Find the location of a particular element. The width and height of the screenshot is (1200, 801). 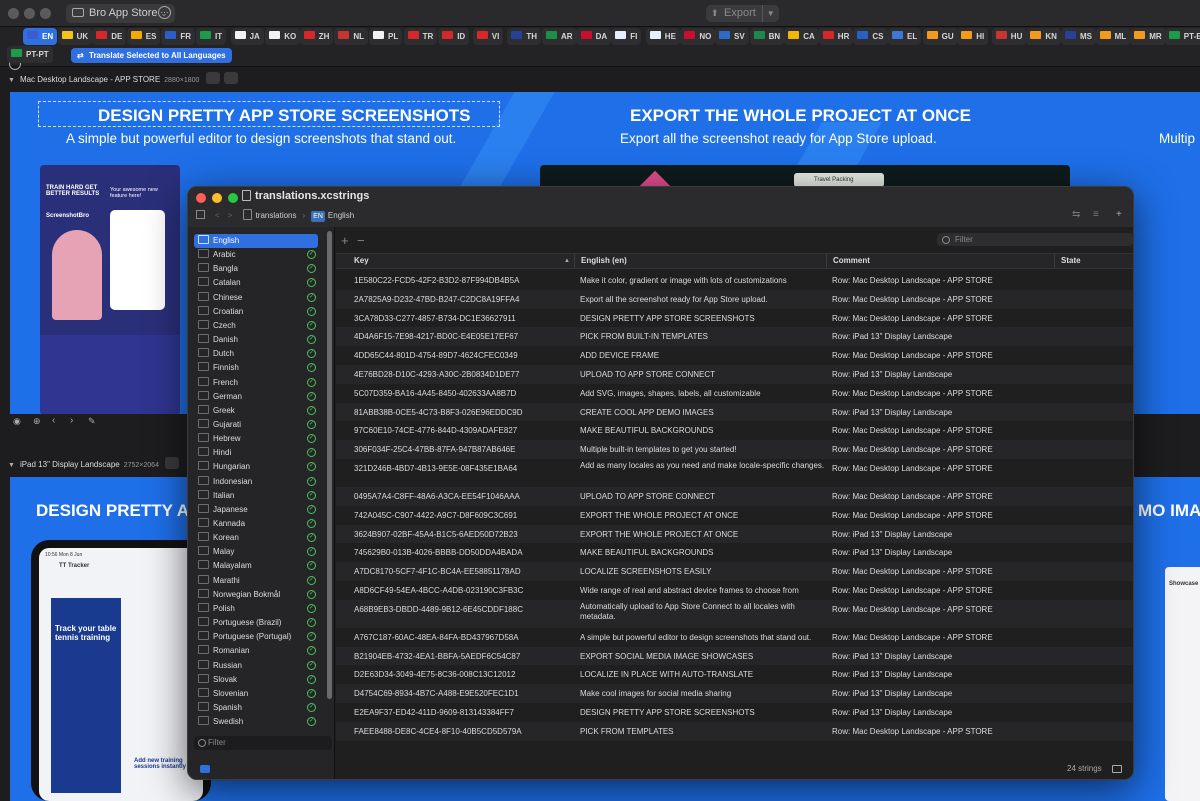

sidebar-language-item: Greek ✓ is located at coordinates (256, 411).